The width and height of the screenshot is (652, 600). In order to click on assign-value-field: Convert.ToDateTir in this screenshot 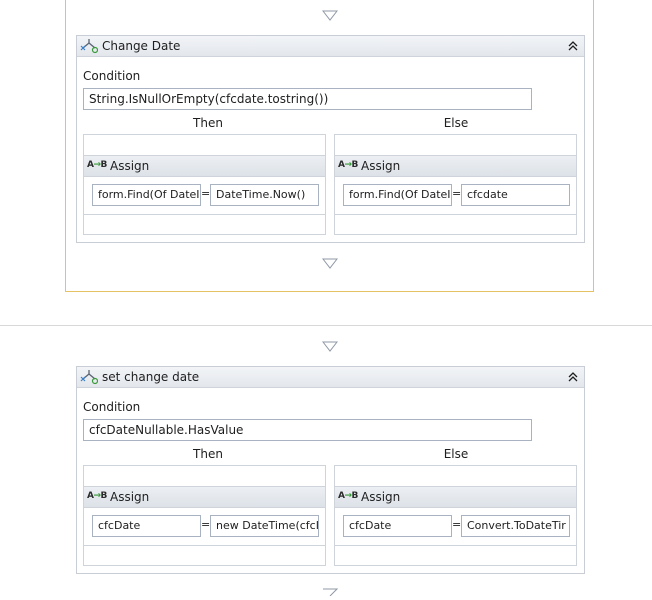, I will do `click(515, 526)`.